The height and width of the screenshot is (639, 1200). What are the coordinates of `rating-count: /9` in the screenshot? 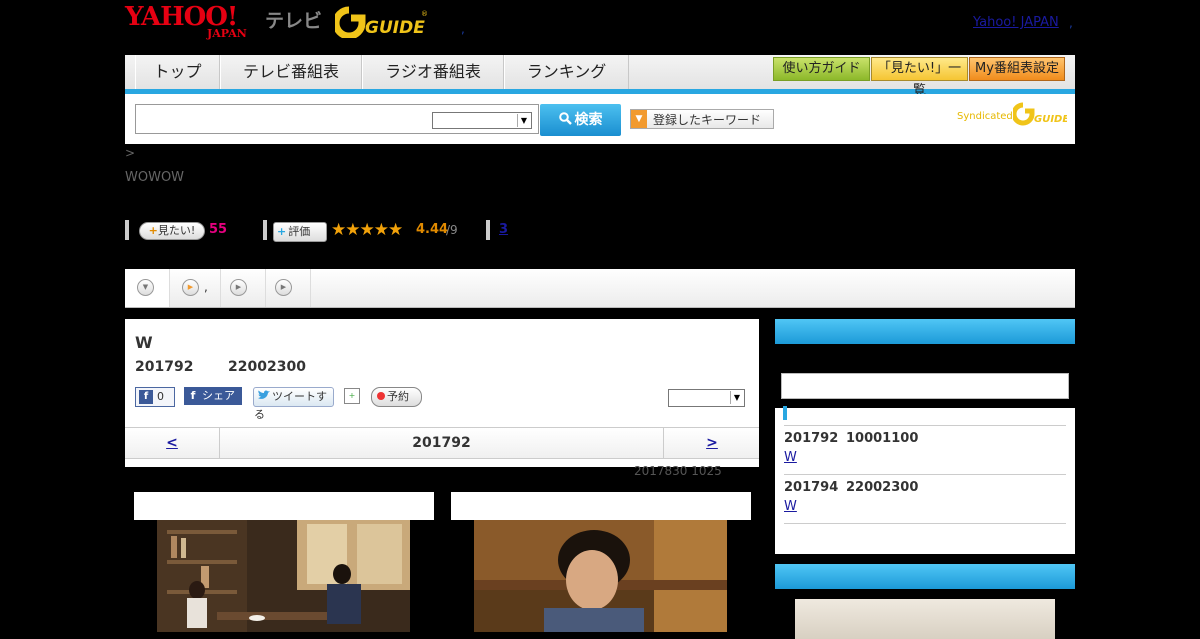 It's located at (452, 230).